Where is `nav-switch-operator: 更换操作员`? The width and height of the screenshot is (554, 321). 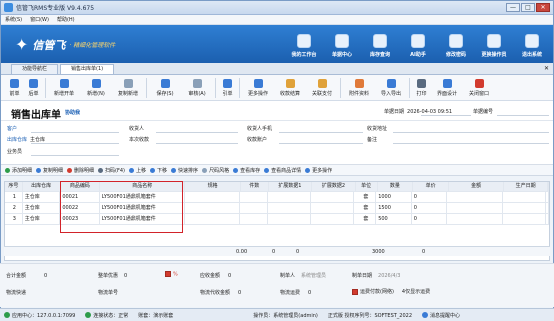 nav-switch-operator: 更换操作员 is located at coordinates (494, 44).